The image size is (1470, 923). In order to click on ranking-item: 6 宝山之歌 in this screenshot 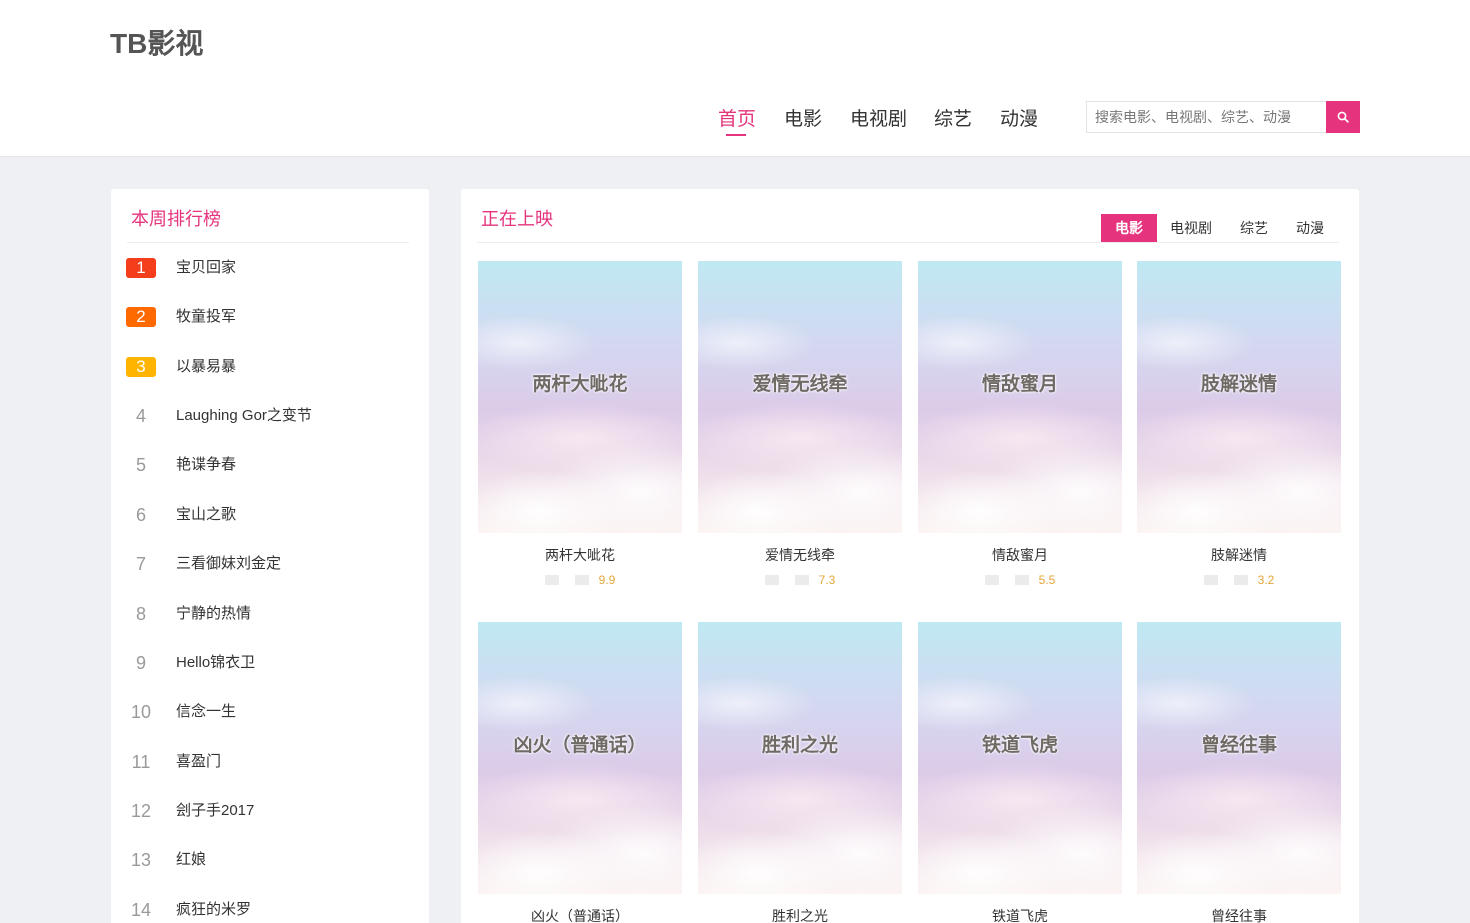, I will do `click(270, 525)`.